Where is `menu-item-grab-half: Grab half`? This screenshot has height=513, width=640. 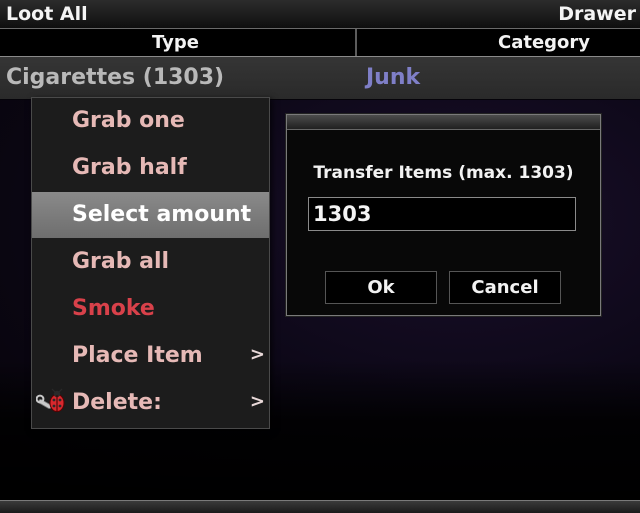
menu-item-grab-half: Grab half is located at coordinates (150, 168).